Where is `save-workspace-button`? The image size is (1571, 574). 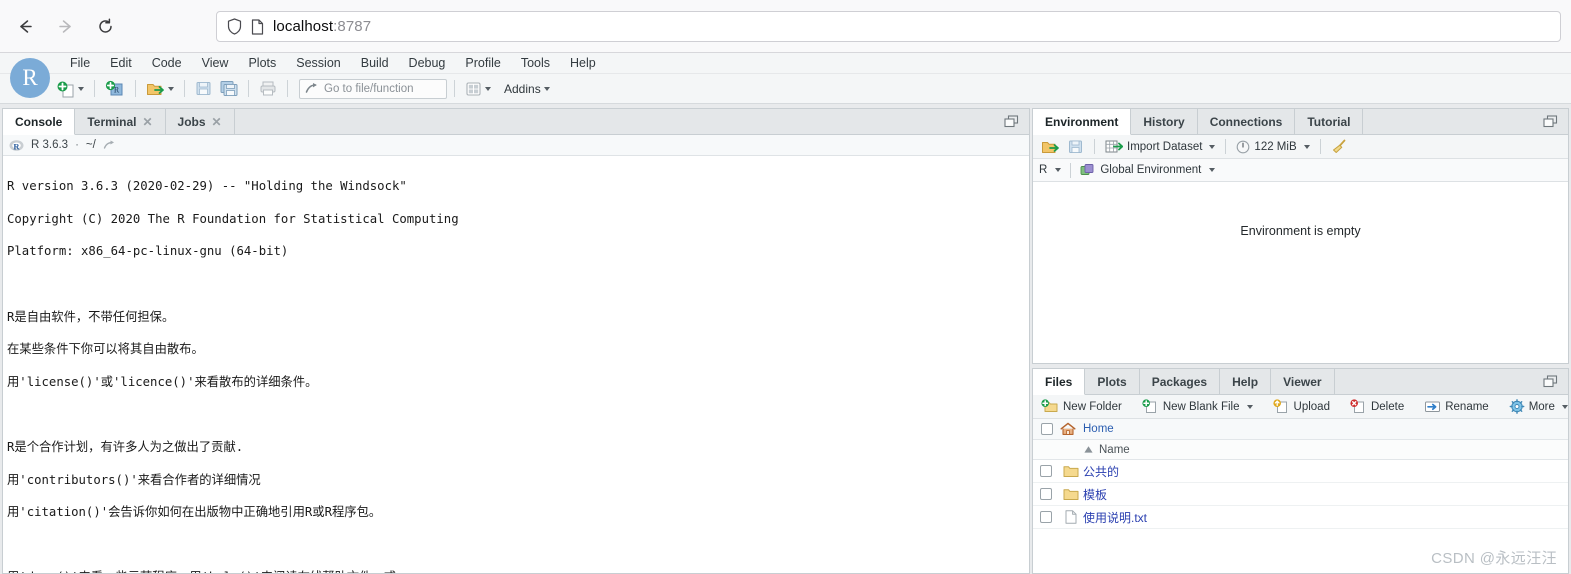
save-workspace-button is located at coordinates (1076, 147).